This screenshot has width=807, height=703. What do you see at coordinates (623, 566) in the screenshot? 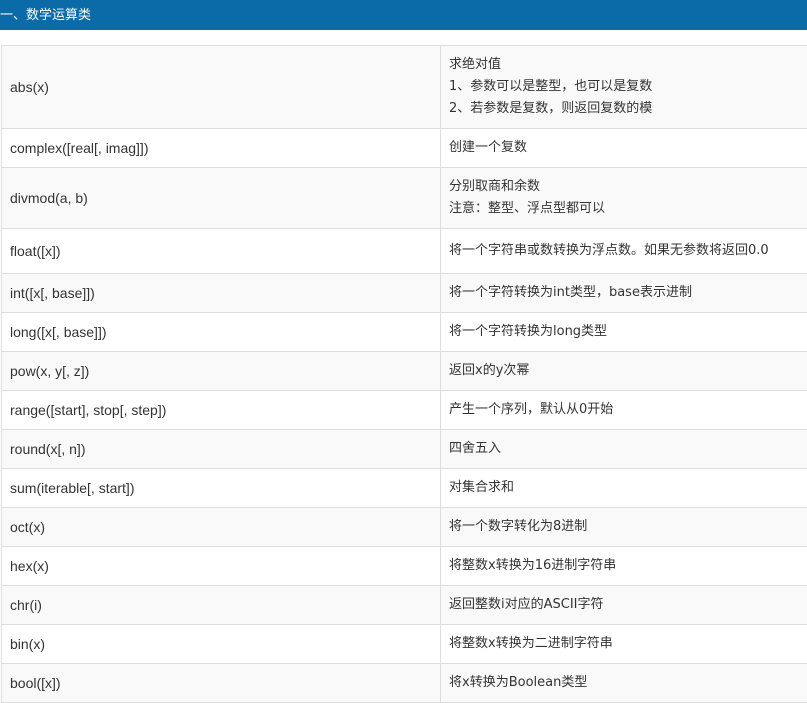
I see `function-description: 将整数x转换为16进制字符串` at bounding box center [623, 566].